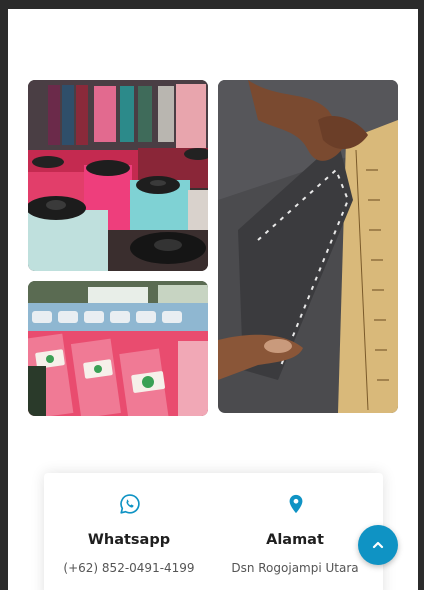  I want to click on whatsapp-title: Whatsapp, so click(129, 540).